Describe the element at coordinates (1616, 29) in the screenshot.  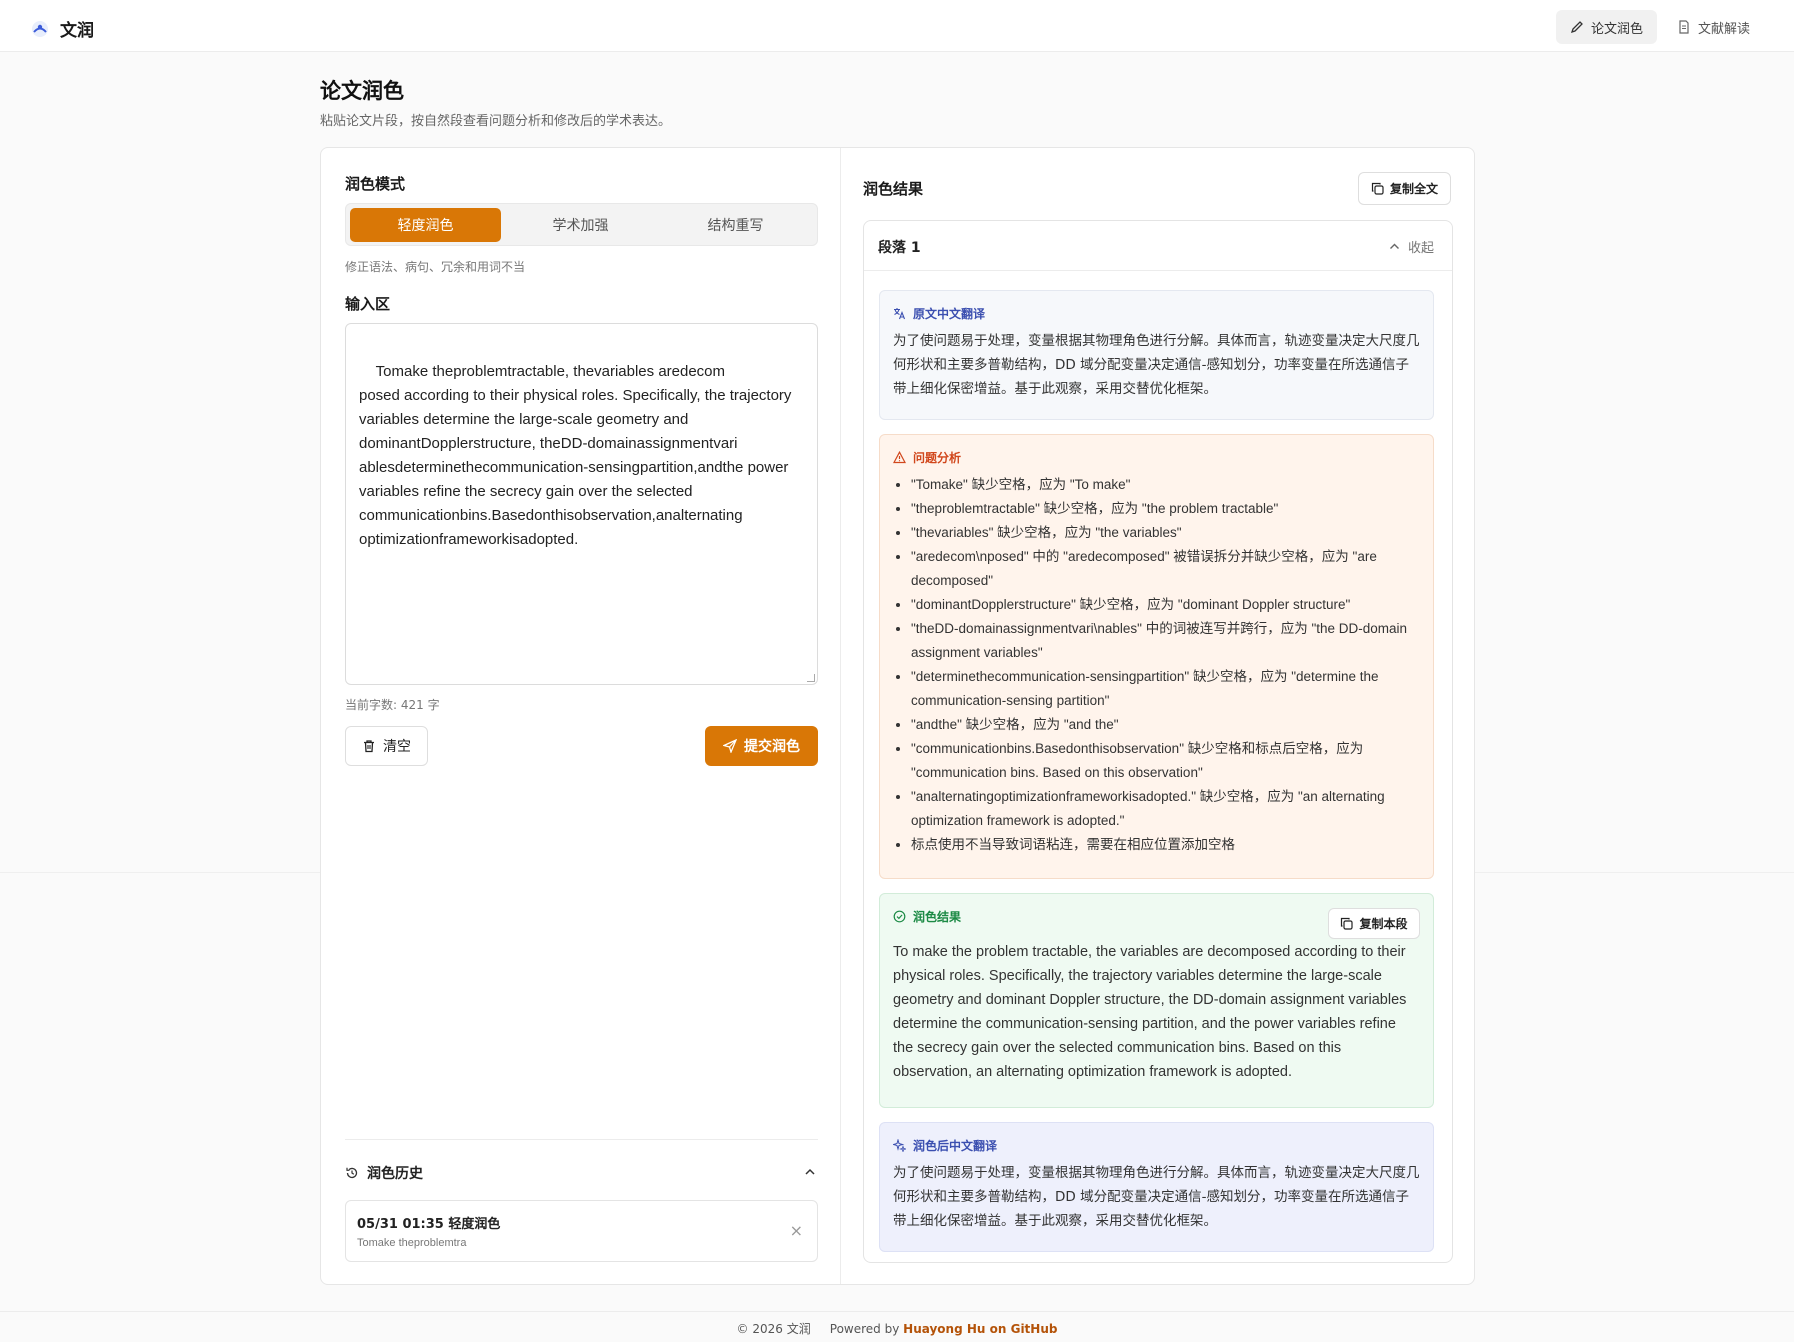
I see `nav-item-label: 论文润色` at that location.